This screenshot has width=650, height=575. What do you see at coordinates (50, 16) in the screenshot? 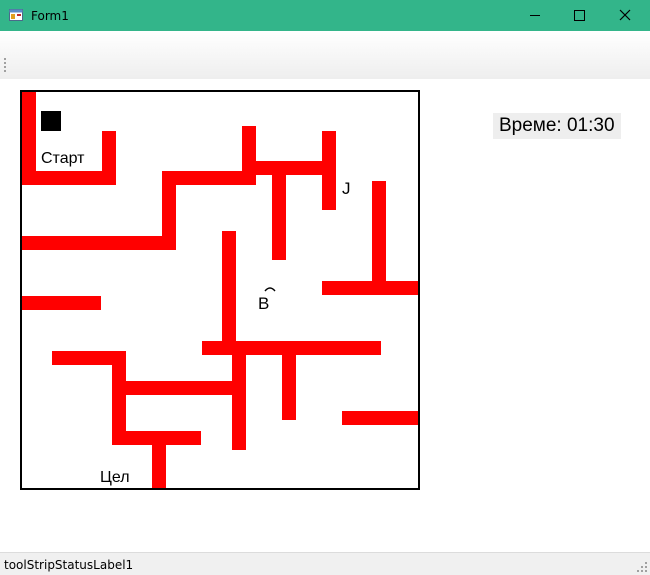
I see `window-title: Form1` at bounding box center [50, 16].